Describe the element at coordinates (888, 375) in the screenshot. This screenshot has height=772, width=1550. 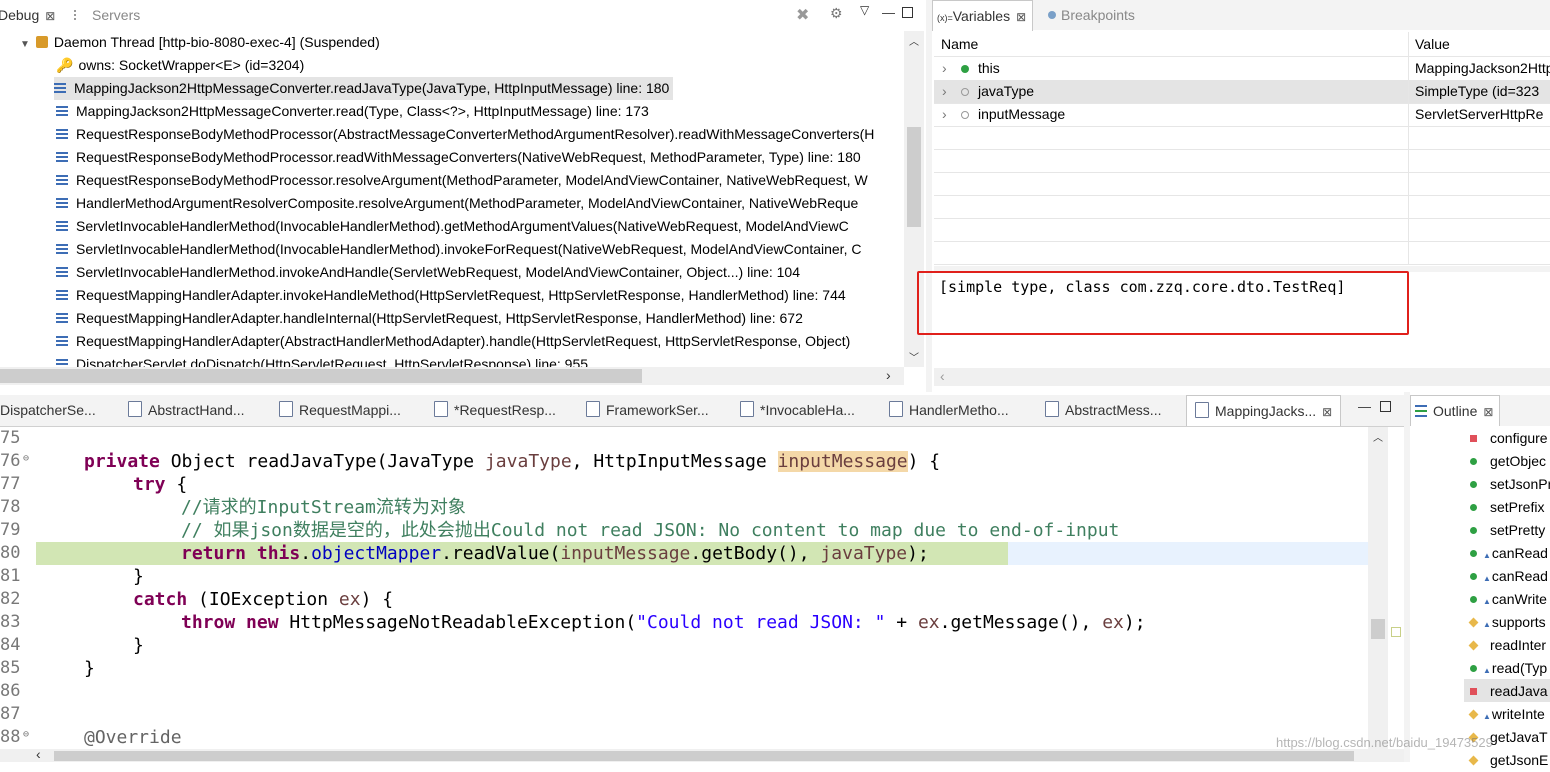
I see `scroll-right-icon: ›` at that location.